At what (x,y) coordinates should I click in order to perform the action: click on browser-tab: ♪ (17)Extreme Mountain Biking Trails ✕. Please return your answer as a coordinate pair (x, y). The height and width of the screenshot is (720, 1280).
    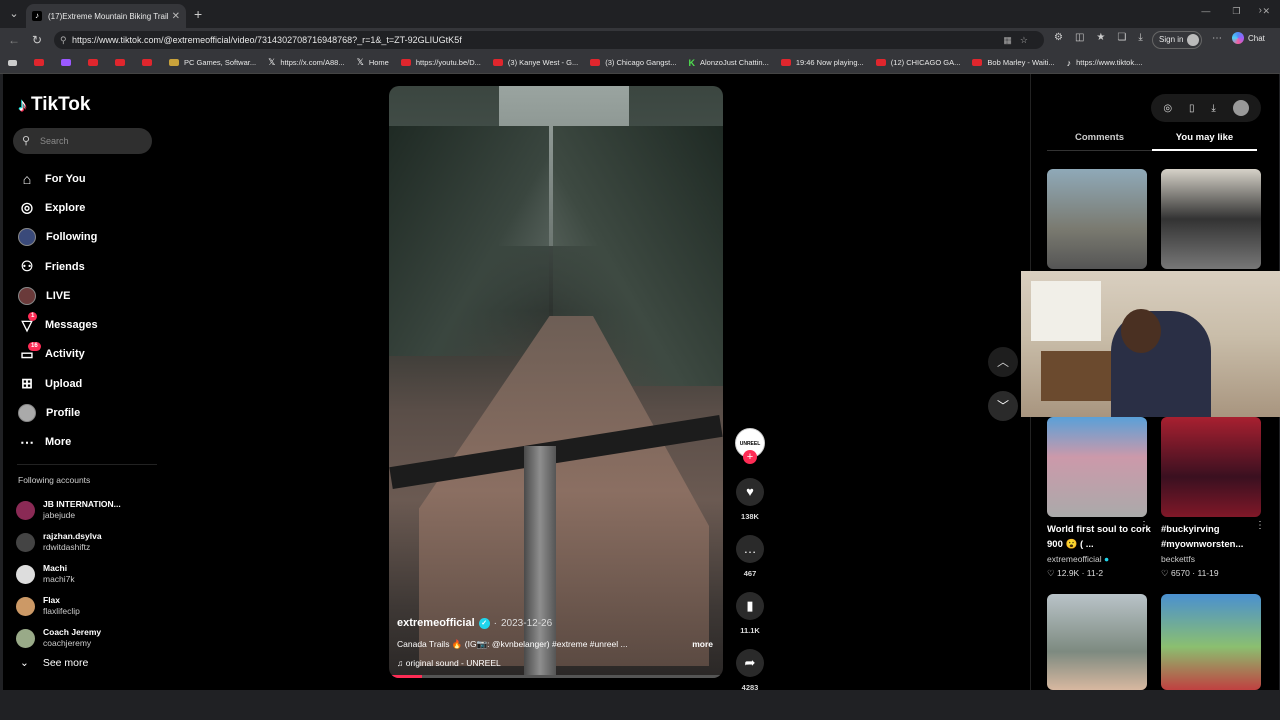
    Looking at the image, I should click on (106, 16).